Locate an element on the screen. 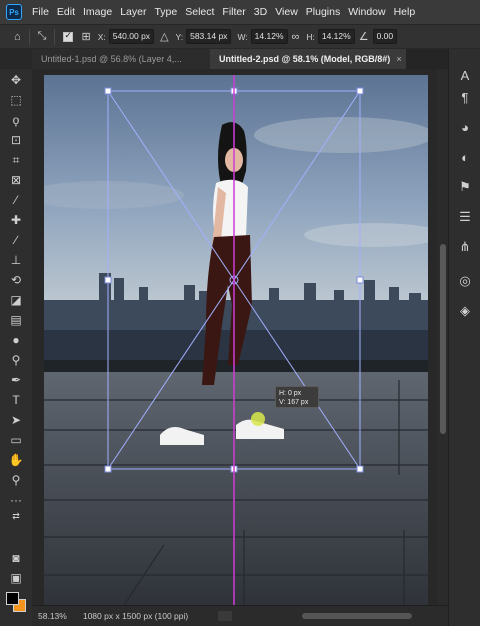  vertical-scrollbar is located at coordinates (443, 337).